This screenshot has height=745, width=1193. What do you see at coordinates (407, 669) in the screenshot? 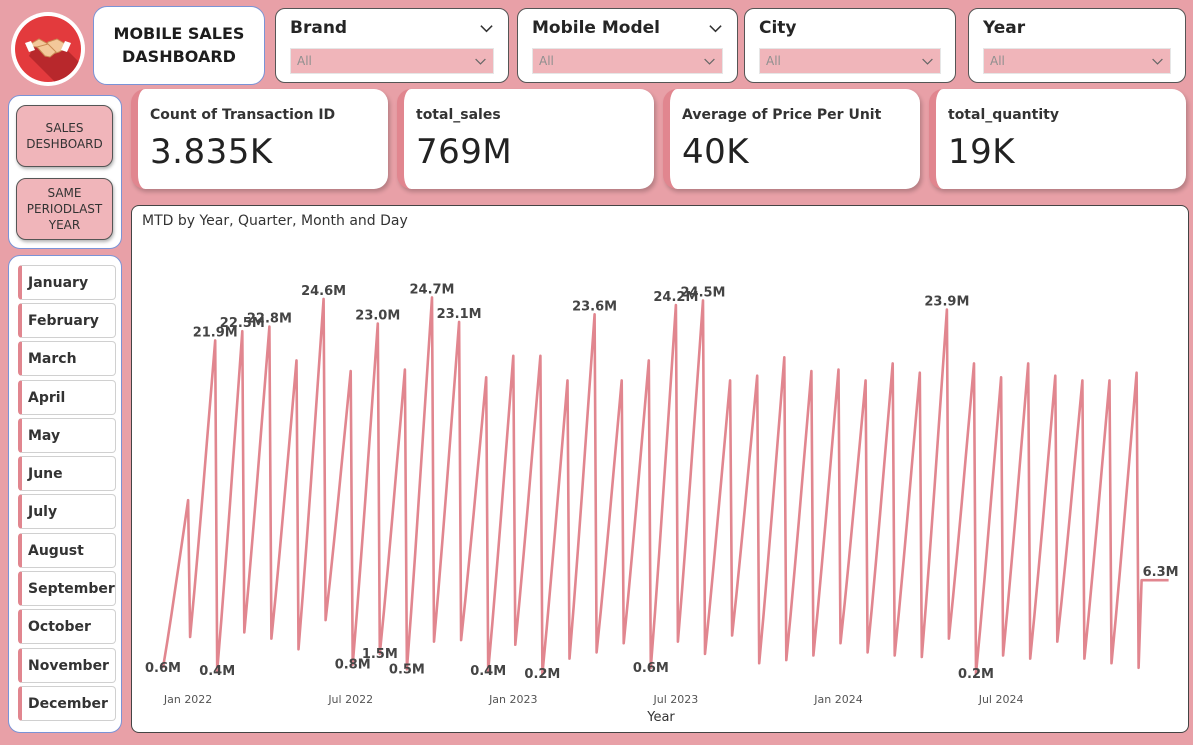
I see `data-label: 0.5M` at bounding box center [407, 669].